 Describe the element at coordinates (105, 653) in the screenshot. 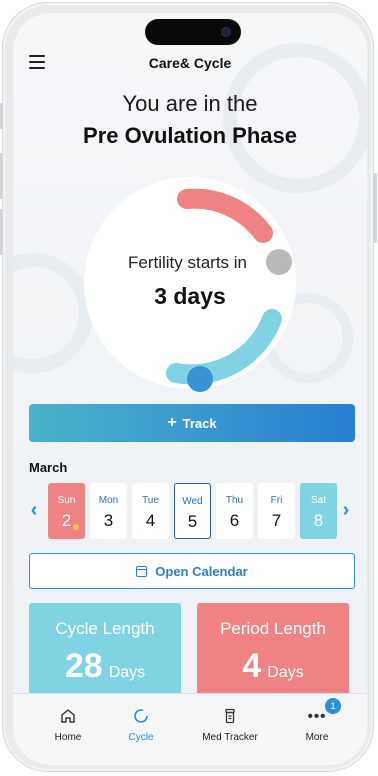

I see `cycle-length-card: Cycle Length 28 Days` at that location.